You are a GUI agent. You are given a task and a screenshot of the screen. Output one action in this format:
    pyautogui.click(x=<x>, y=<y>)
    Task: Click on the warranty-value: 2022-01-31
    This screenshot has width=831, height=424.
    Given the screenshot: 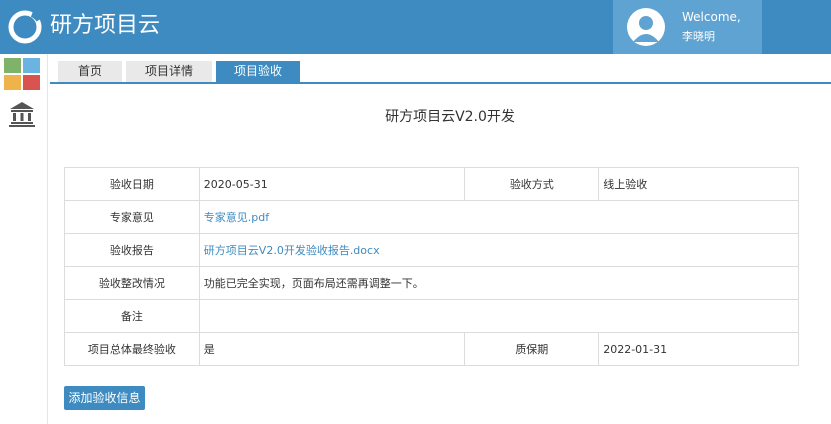 What is the action you would take?
    pyautogui.click(x=698, y=349)
    